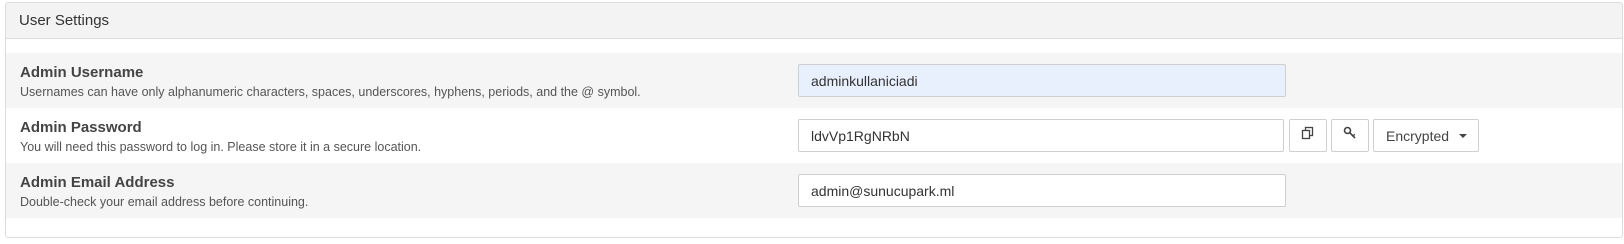 This screenshot has height=244, width=1624. What do you see at coordinates (1042, 80) in the screenshot?
I see `admin-username-input` at bounding box center [1042, 80].